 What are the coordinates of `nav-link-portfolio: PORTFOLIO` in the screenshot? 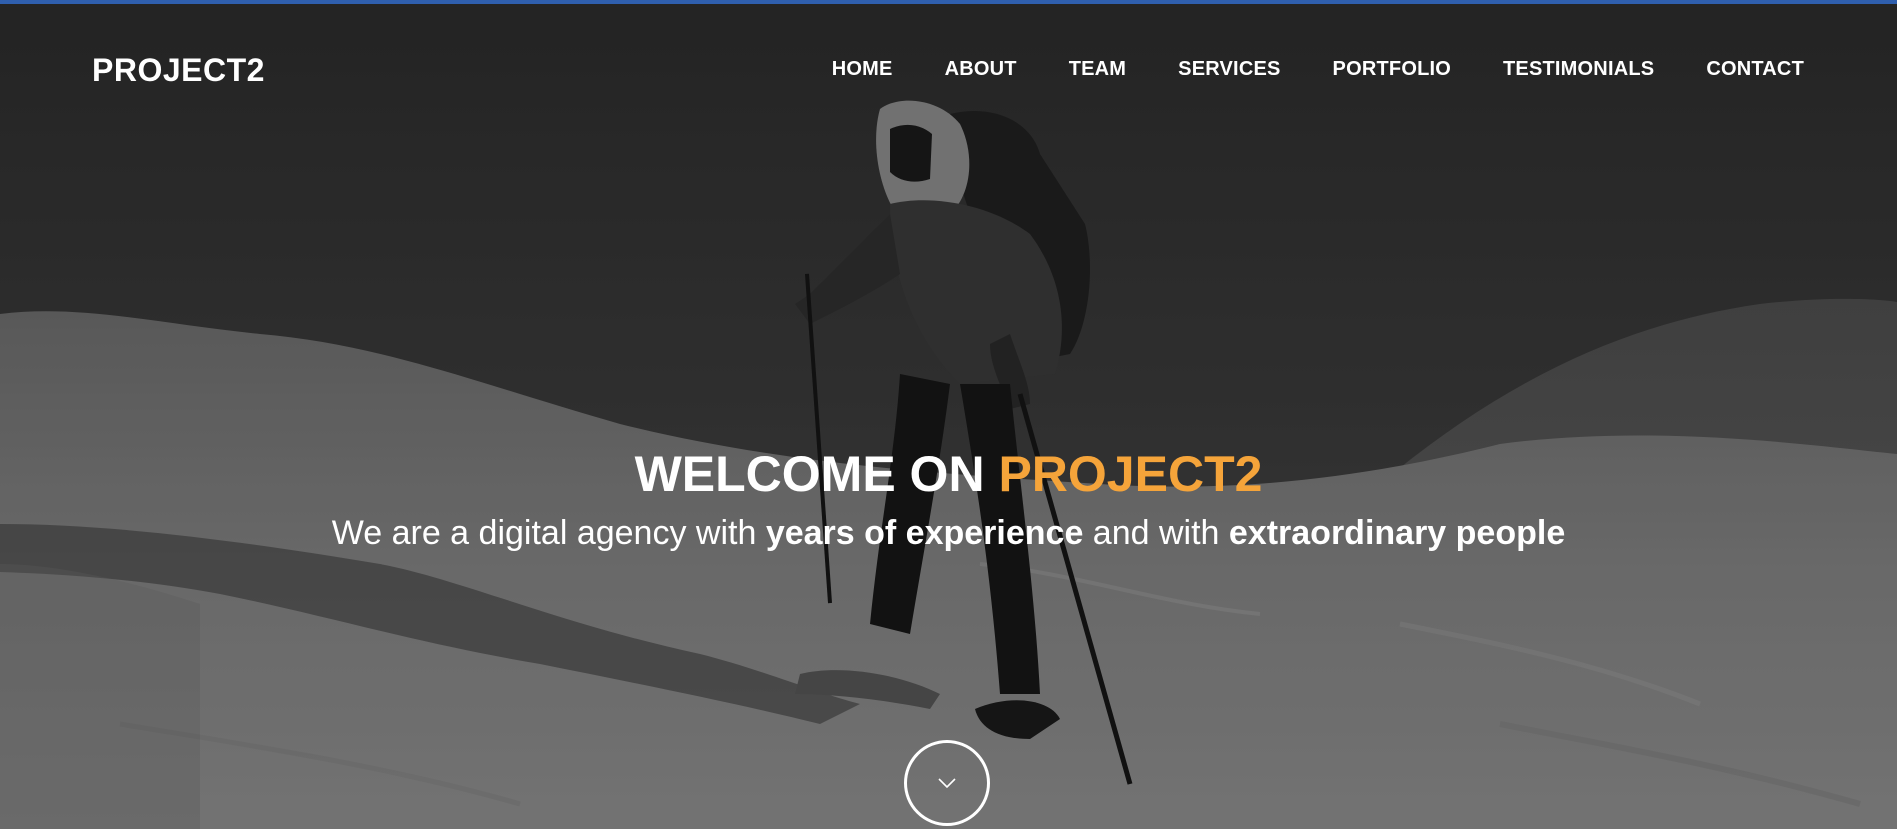 It's located at (1392, 69).